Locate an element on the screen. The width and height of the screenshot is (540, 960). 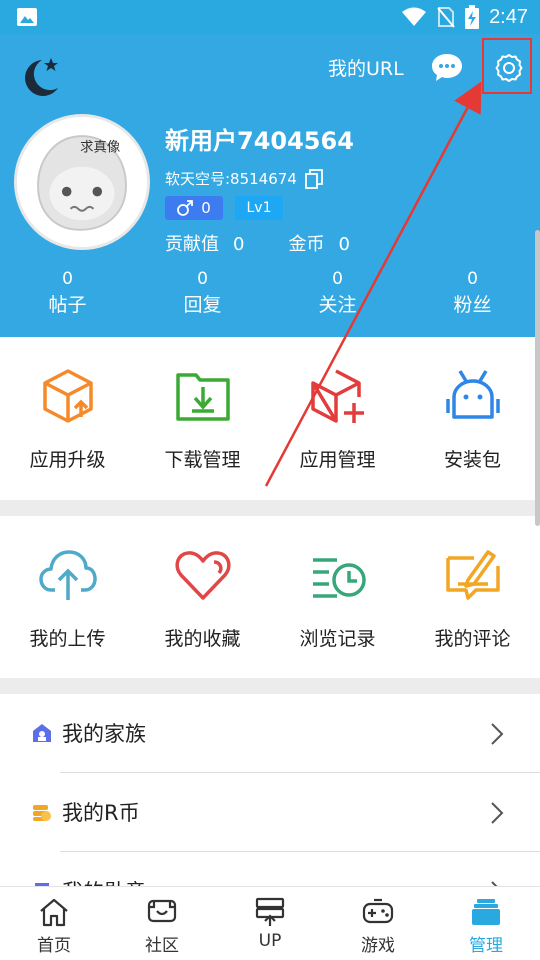
contribution-label: 贡献值 is located at coordinates (192, 244).